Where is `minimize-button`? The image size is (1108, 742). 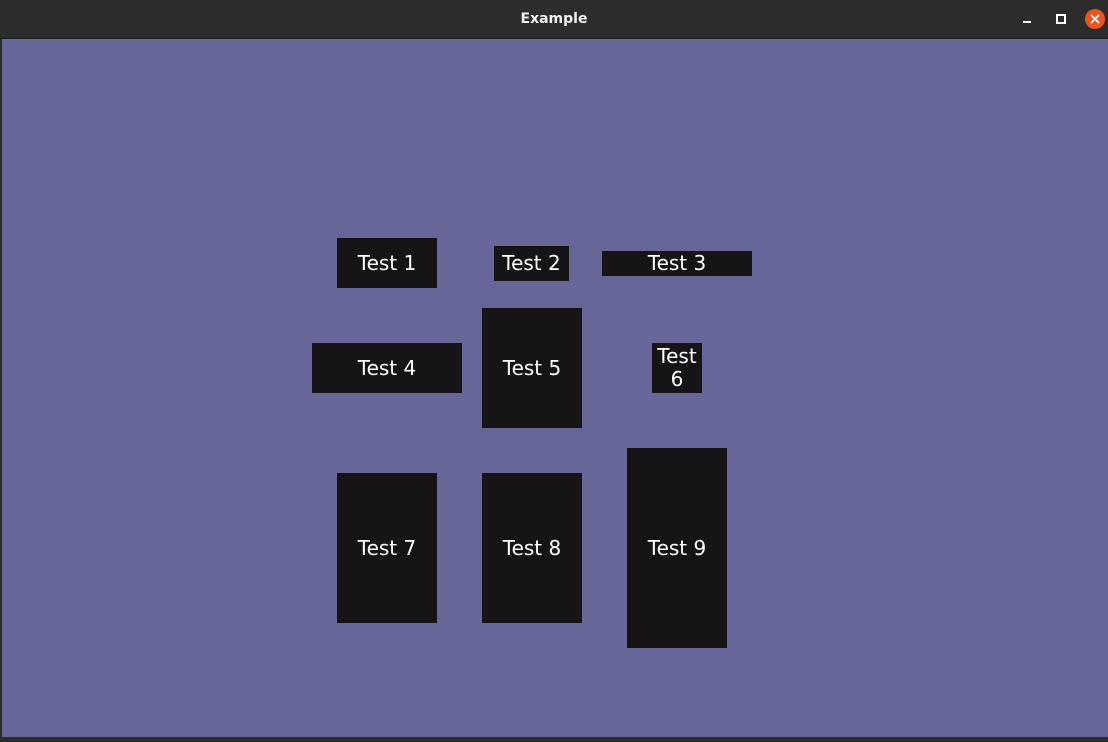 minimize-button is located at coordinates (1027, 19).